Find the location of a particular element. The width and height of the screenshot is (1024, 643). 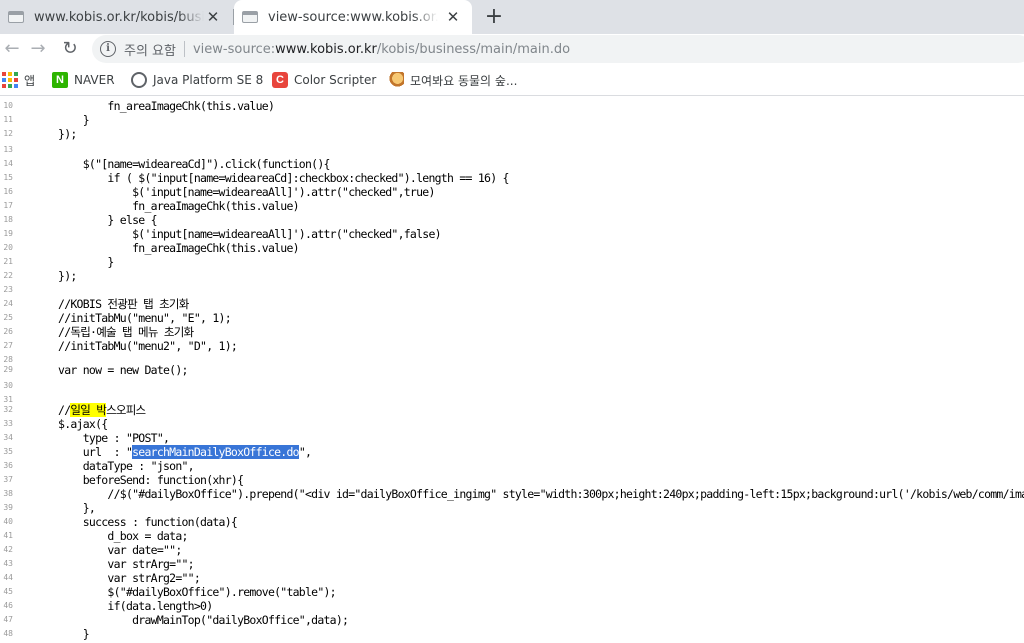

code-text: //KOBIS 전광판 탭 초기화 is located at coordinates (105, 304).